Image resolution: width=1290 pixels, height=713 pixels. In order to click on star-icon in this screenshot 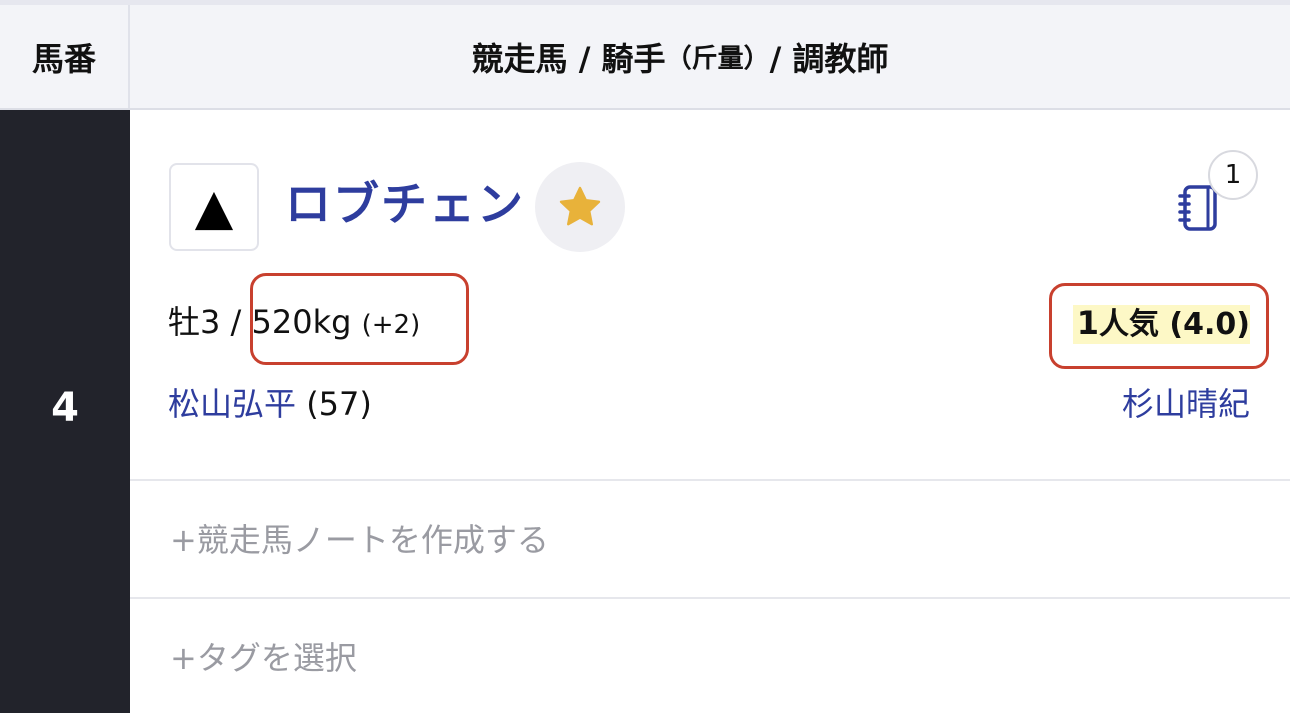, I will do `click(580, 206)`.